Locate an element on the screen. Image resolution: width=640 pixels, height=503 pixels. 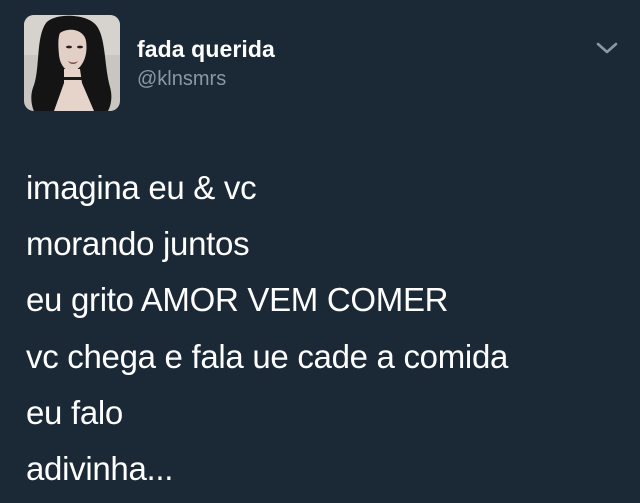
avatar-photo-icon is located at coordinates (72, 63).